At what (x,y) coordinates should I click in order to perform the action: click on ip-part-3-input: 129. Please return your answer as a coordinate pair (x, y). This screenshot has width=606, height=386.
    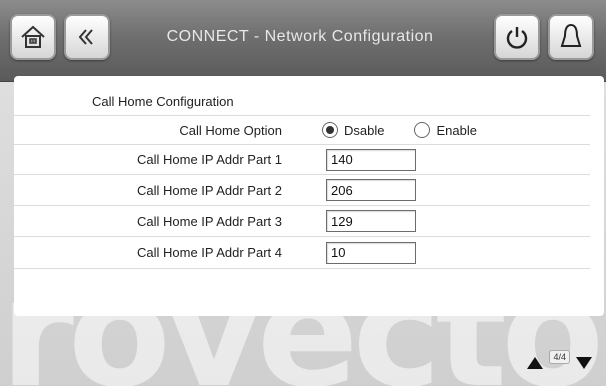
    Looking at the image, I should click on (371, 221).